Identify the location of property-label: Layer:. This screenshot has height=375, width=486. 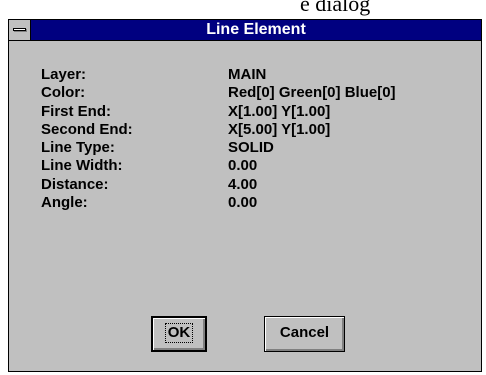
(64, 74).